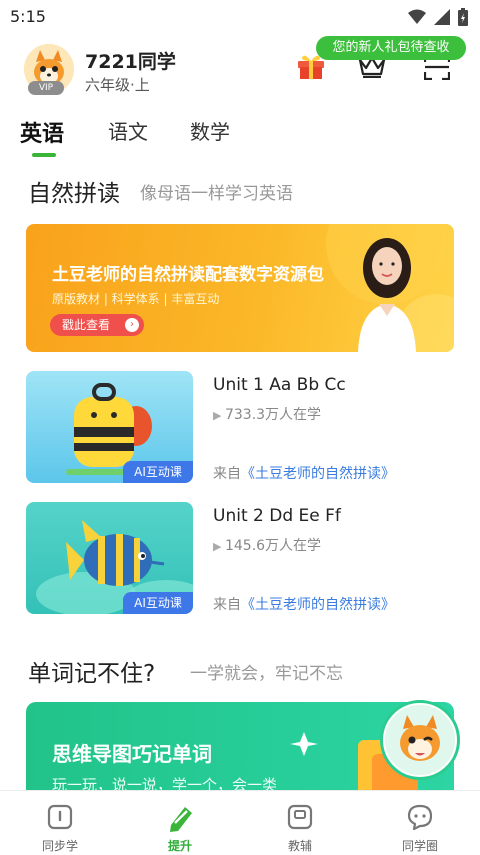 The height and width of the screenshot is (855, 480). I want to click on nav-label: 教辅, so click(299, 846).